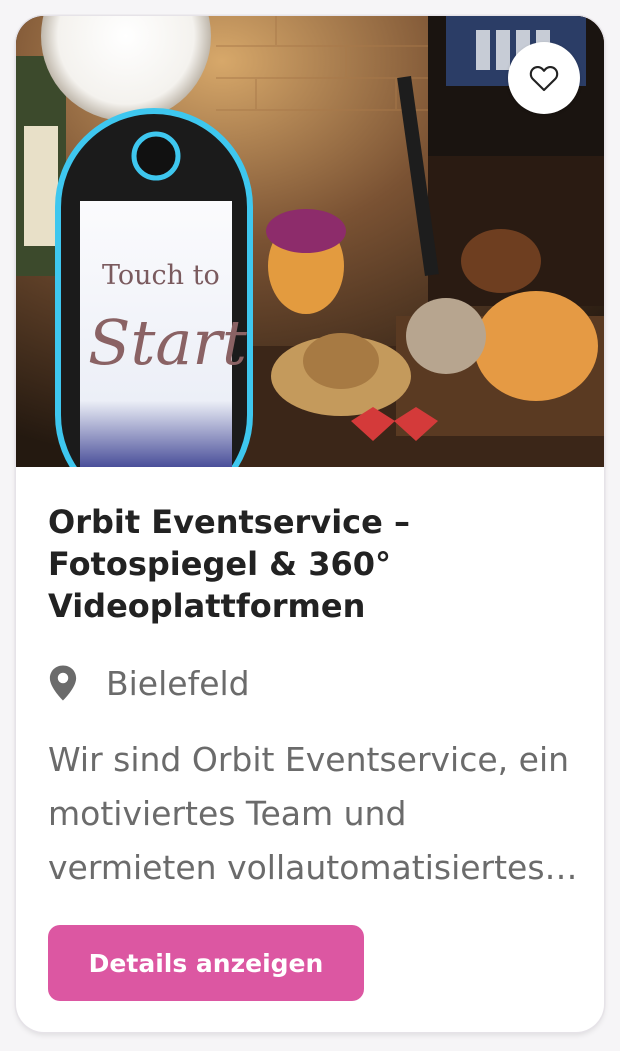  I want to click on favorite-button, so click(544, 78).